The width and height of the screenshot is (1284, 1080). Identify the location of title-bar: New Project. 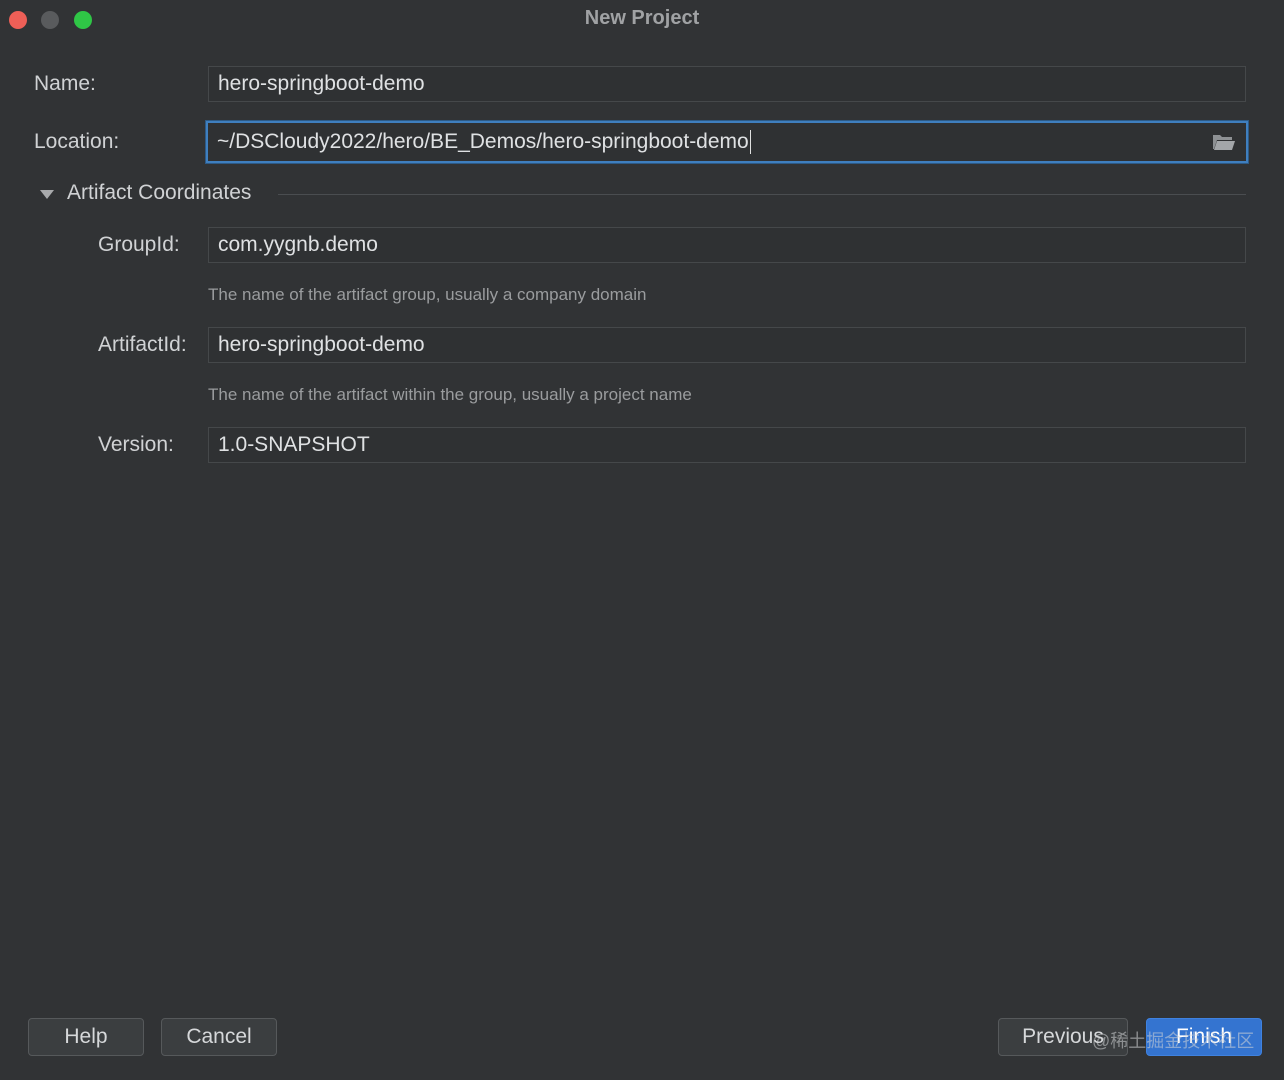
(642, 20).